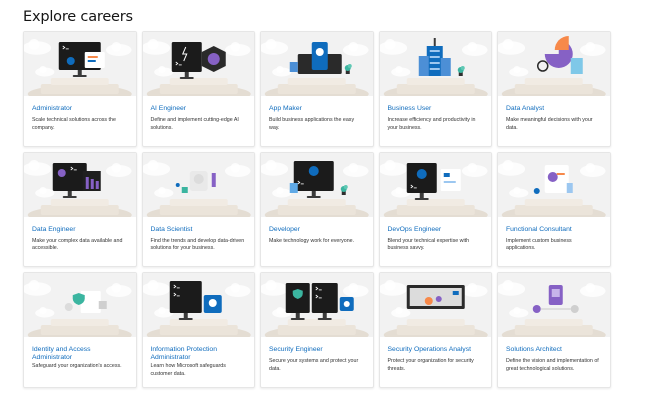  I want to click on career-title: Administrator, so click(80, 104).